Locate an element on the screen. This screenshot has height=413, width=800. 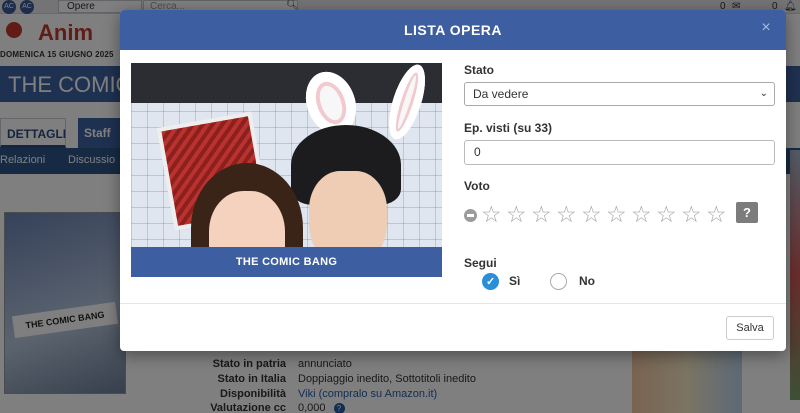
segui-no-radio is located at coordinates (558, 281).